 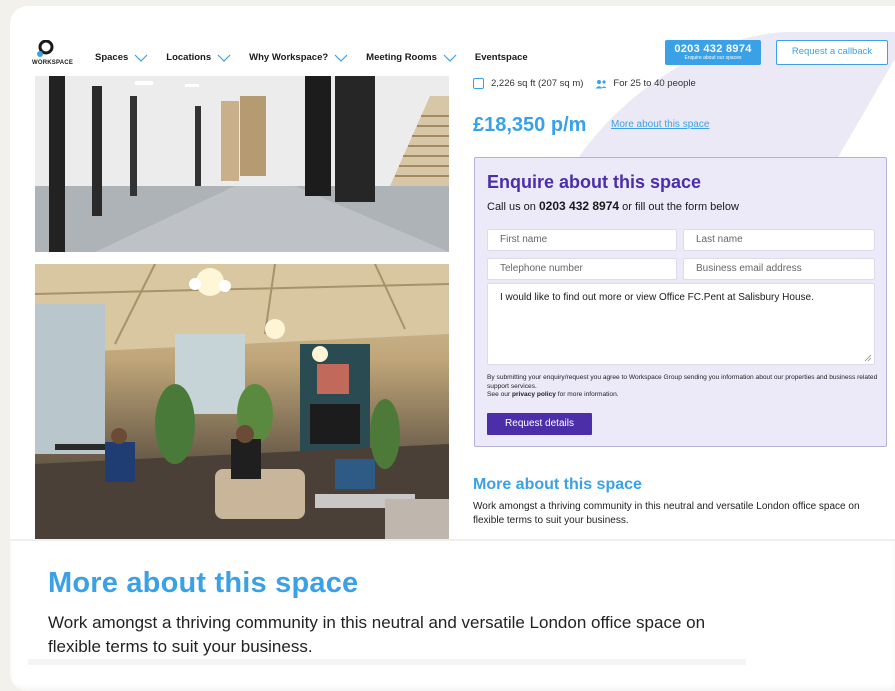 I want to click on phone-subtext: Enquire about our spaces, so click(x=713, y=58).